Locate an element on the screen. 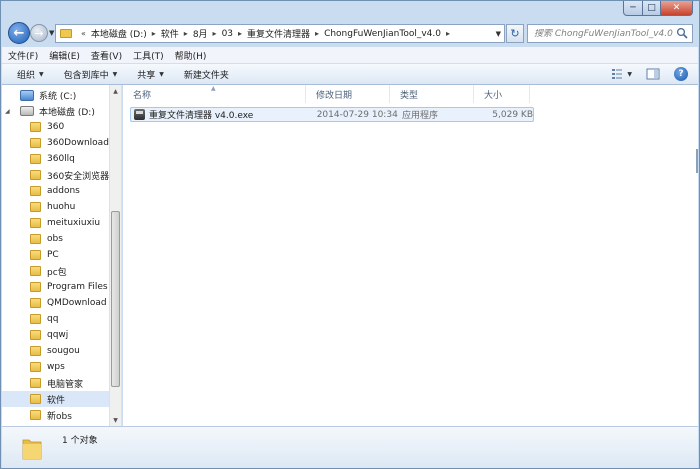 This screenshot has height=469, width=700. tree-item-folder: Program Files is located at coordinates (55, 287).